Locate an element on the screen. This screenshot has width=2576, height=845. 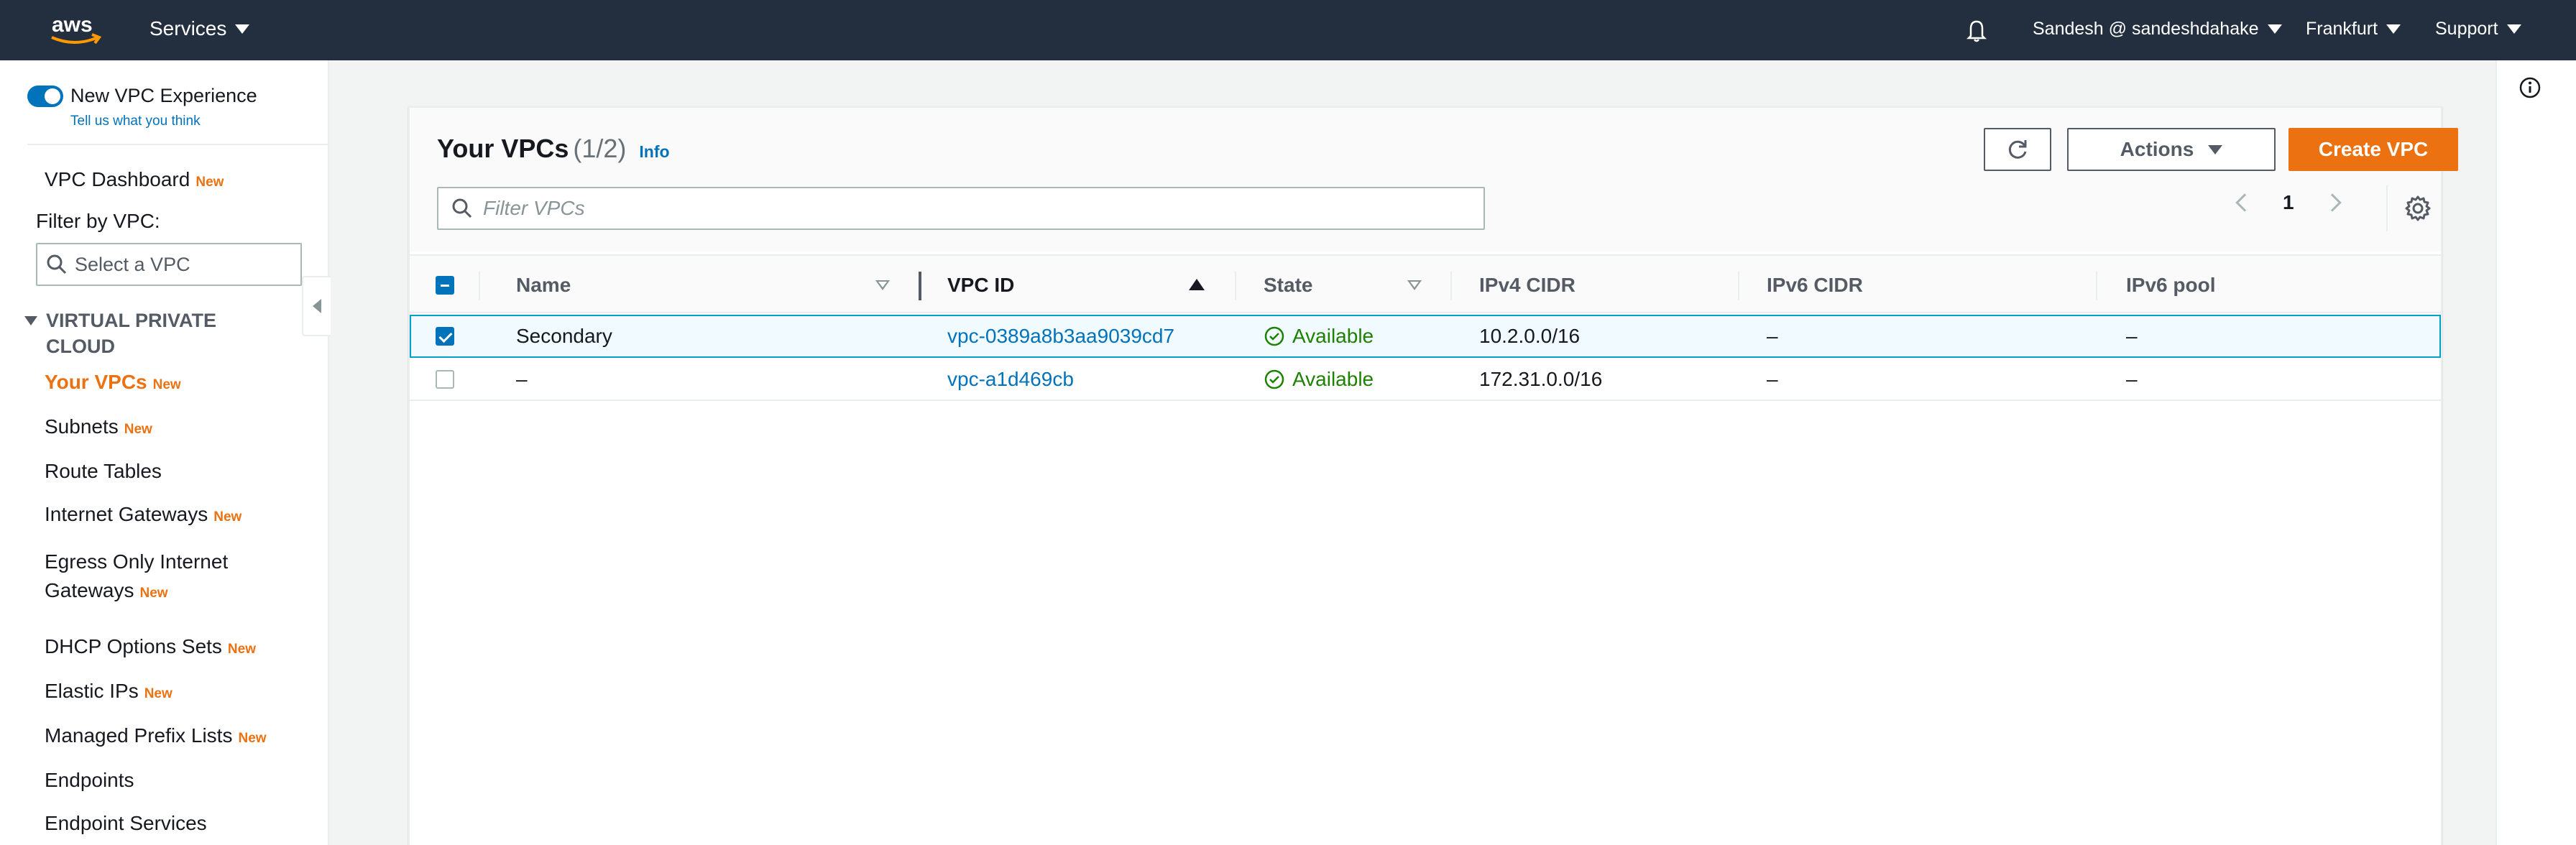
svg-text: aws is located at coordinates (72, 25).